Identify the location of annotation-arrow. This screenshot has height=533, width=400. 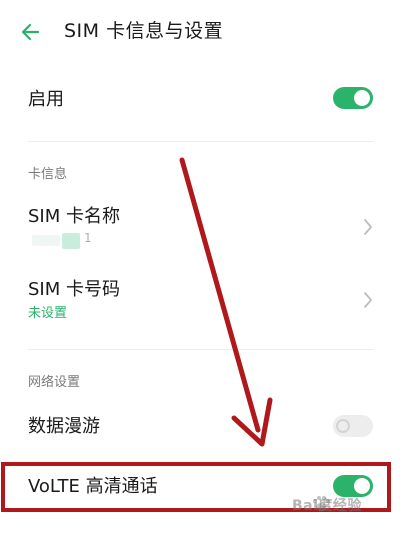
(226, 302).